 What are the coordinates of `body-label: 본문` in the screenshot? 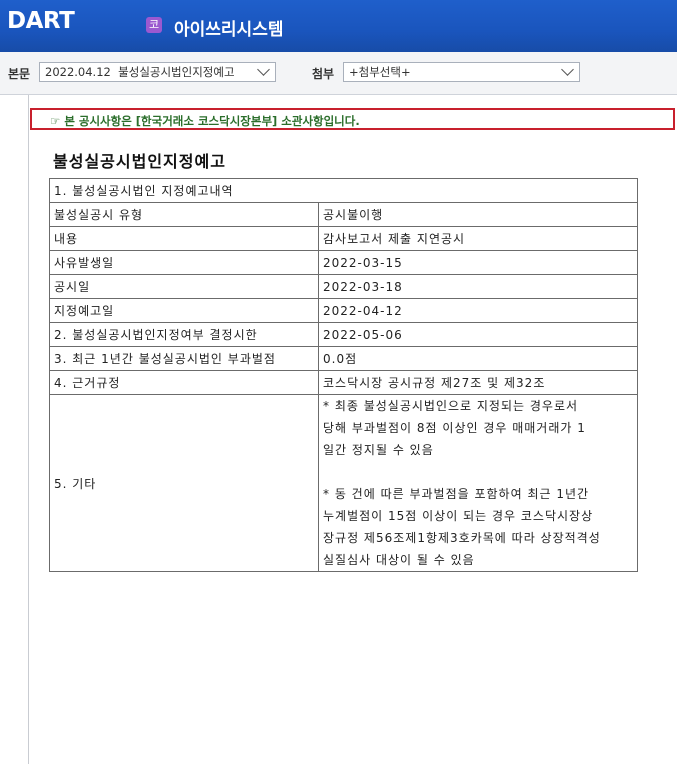 It's located at (19, 74).